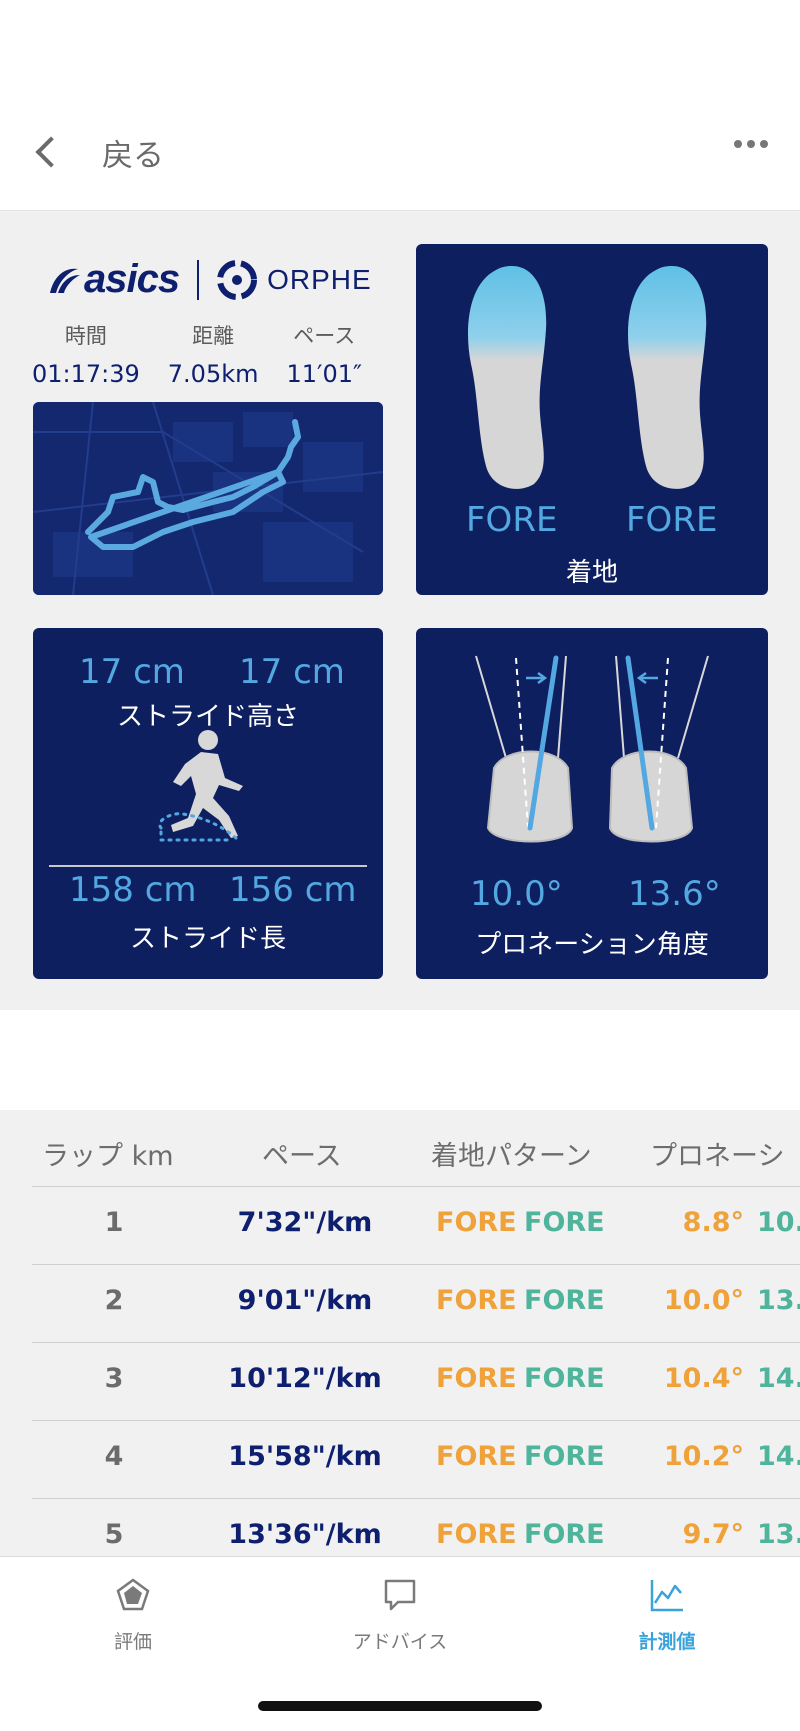 This screenshot has height=1731, width=800. Describe the element at coordinates (666, 1596) in the screenshot. I see `line-chart-icon` at that location.